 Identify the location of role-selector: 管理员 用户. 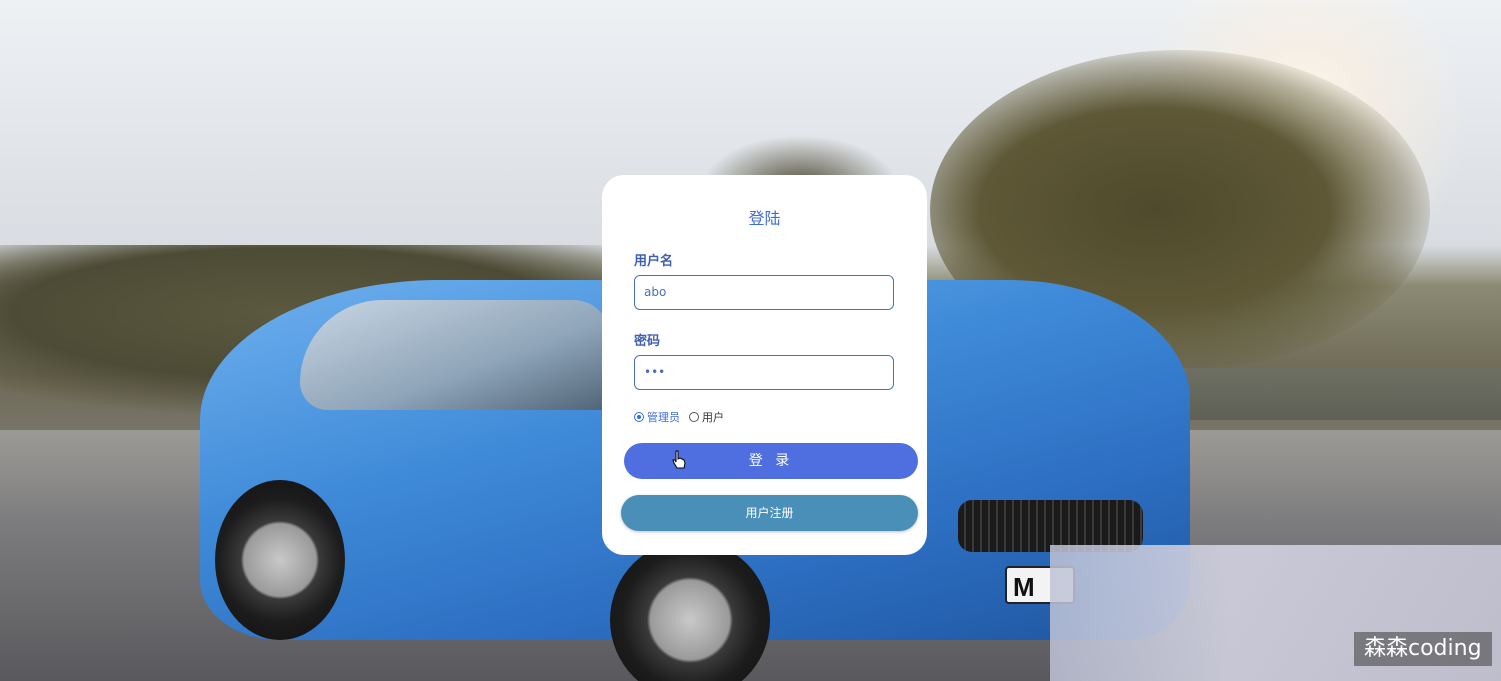
(679, 417).